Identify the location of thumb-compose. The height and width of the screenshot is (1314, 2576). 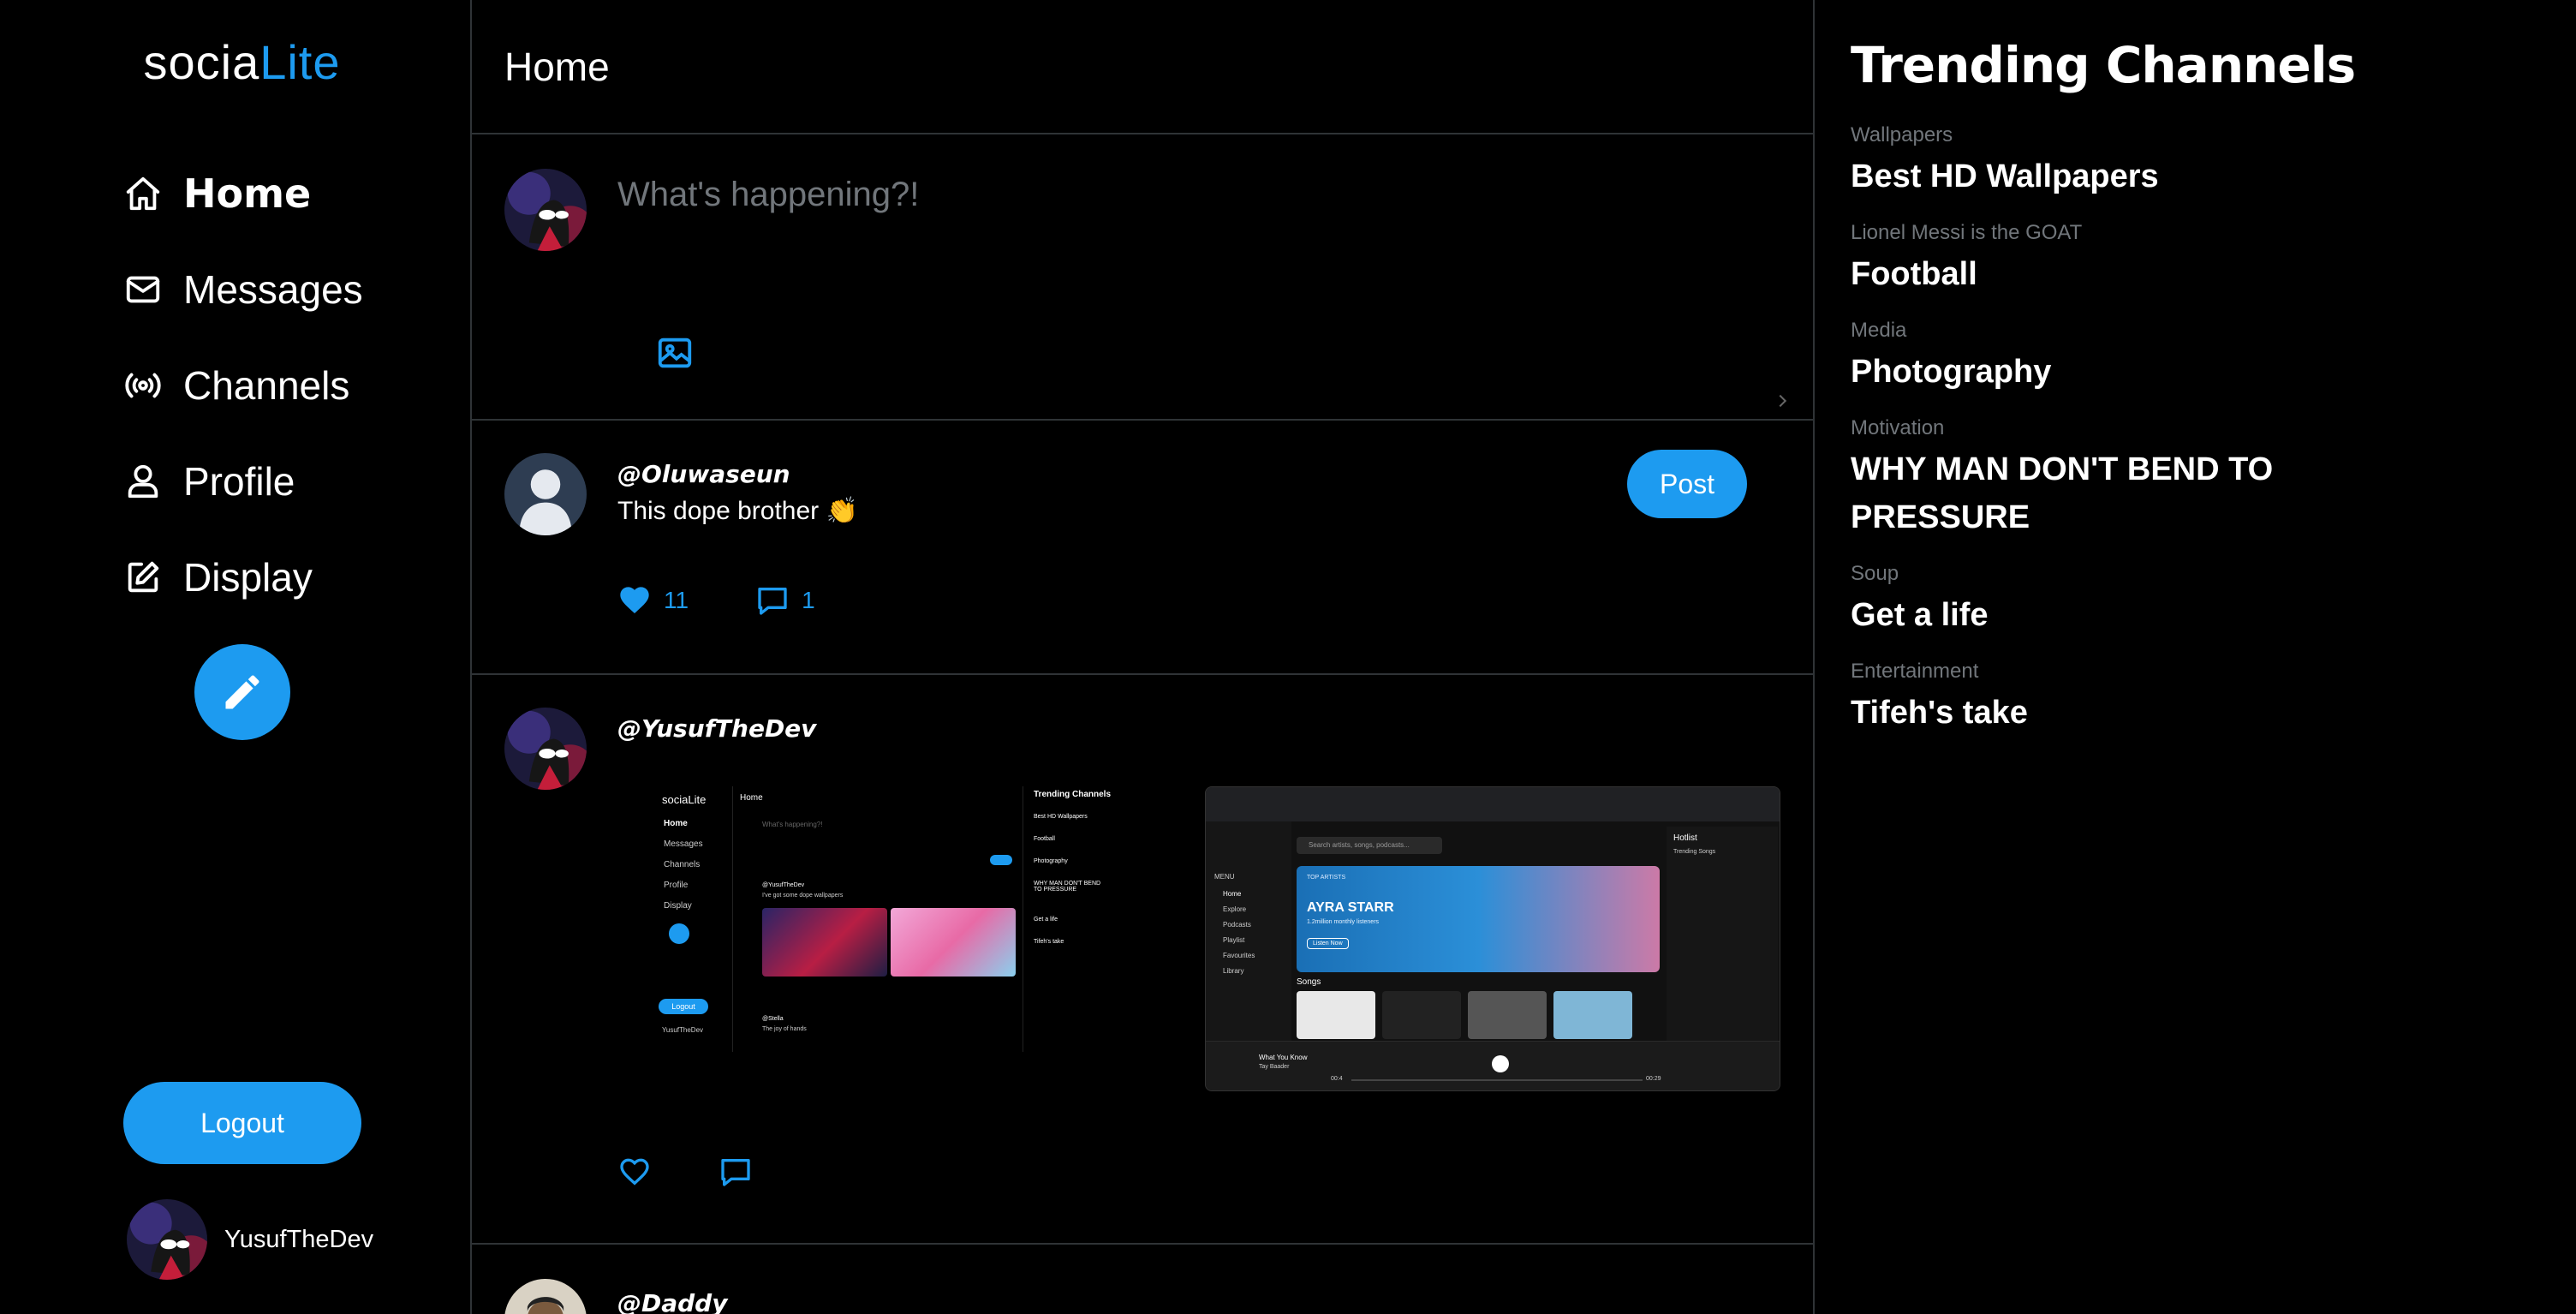
(679, 933).